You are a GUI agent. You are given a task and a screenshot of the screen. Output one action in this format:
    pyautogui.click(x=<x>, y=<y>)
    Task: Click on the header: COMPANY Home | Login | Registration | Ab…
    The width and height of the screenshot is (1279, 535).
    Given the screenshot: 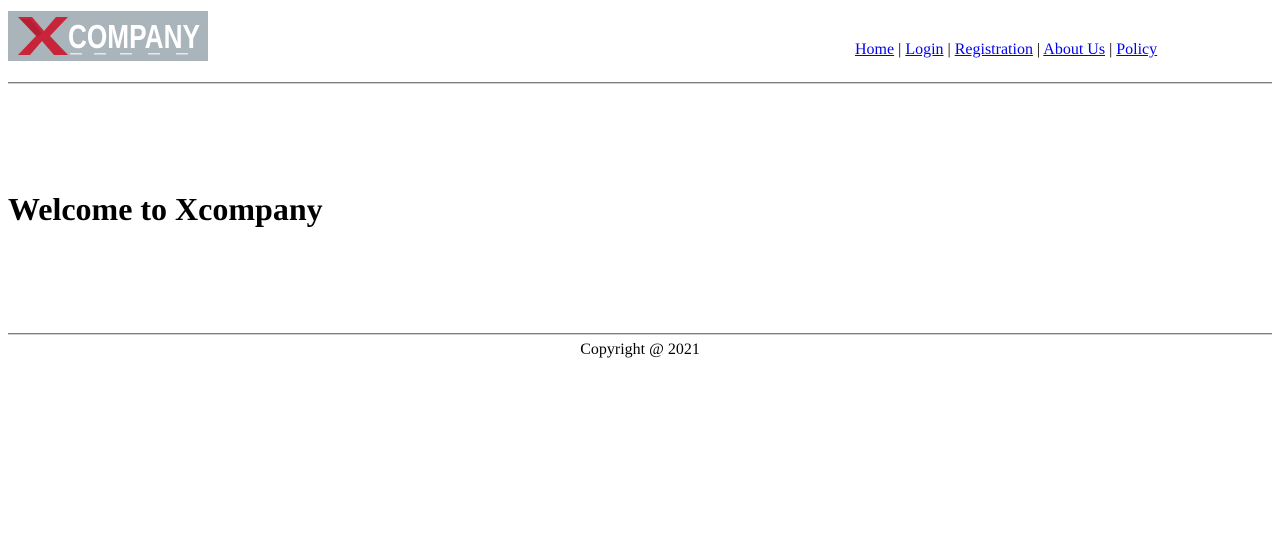 What is the action you would take?
    pyautogui.click(x=640, y=36)
    